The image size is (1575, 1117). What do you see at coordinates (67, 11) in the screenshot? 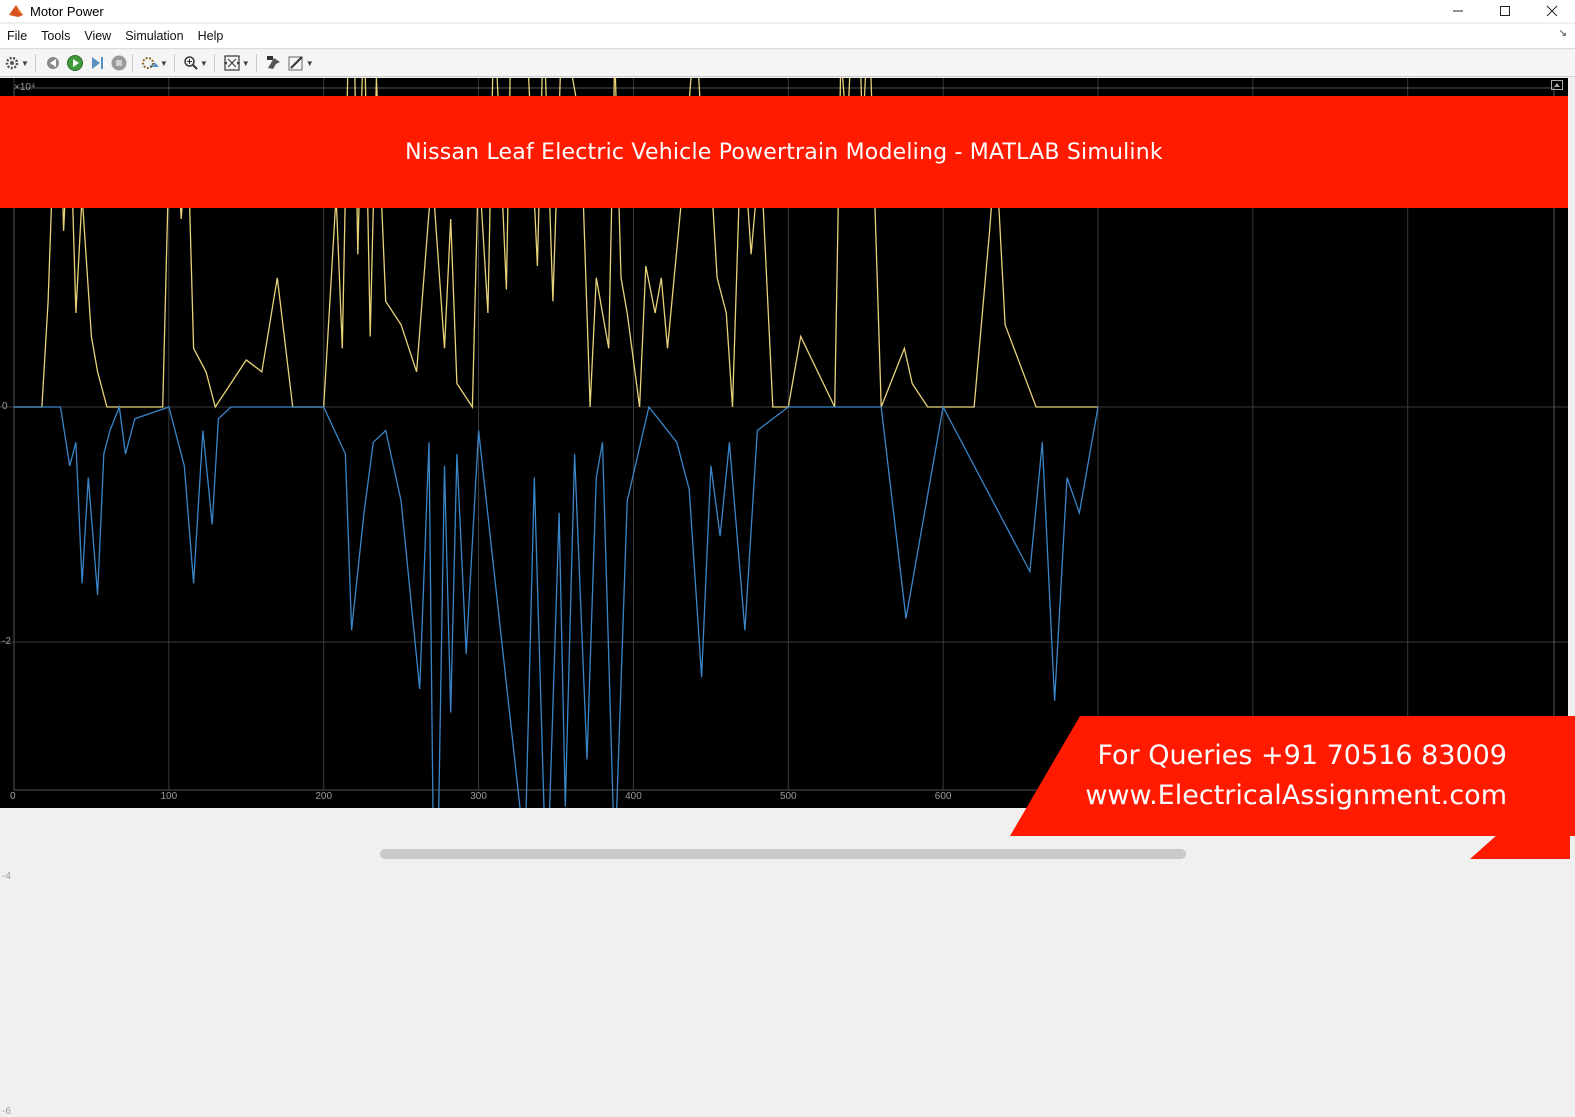
I see `window-title: Motor Power` at bounding box center [67, 11].